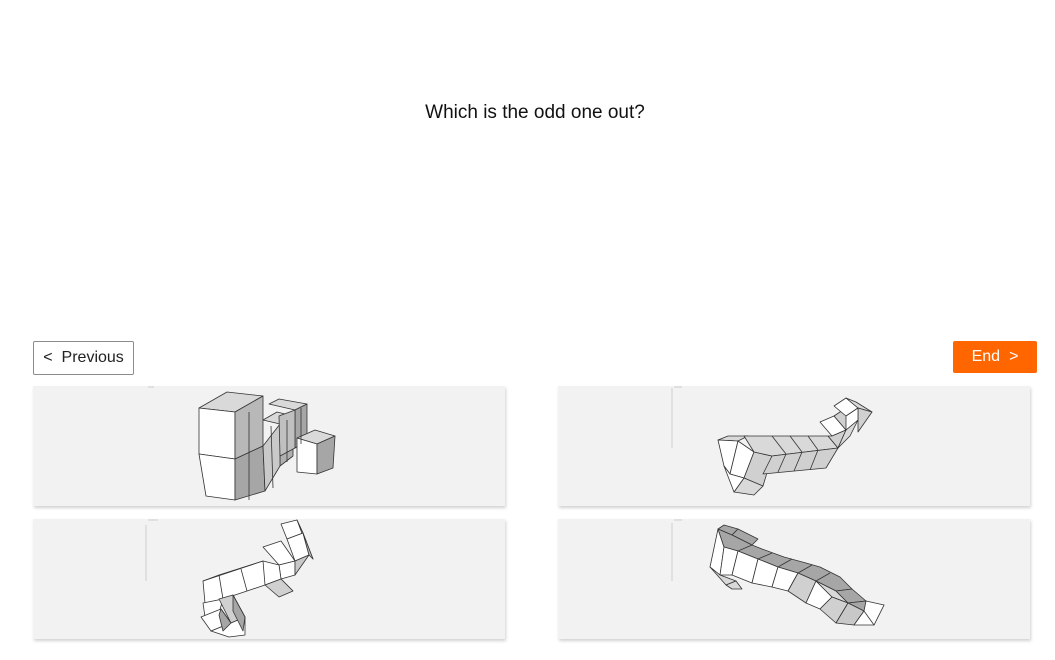 This screenshot has width=1055, height=660. I want to click on previous-button: < Previous, so click(83, 358).